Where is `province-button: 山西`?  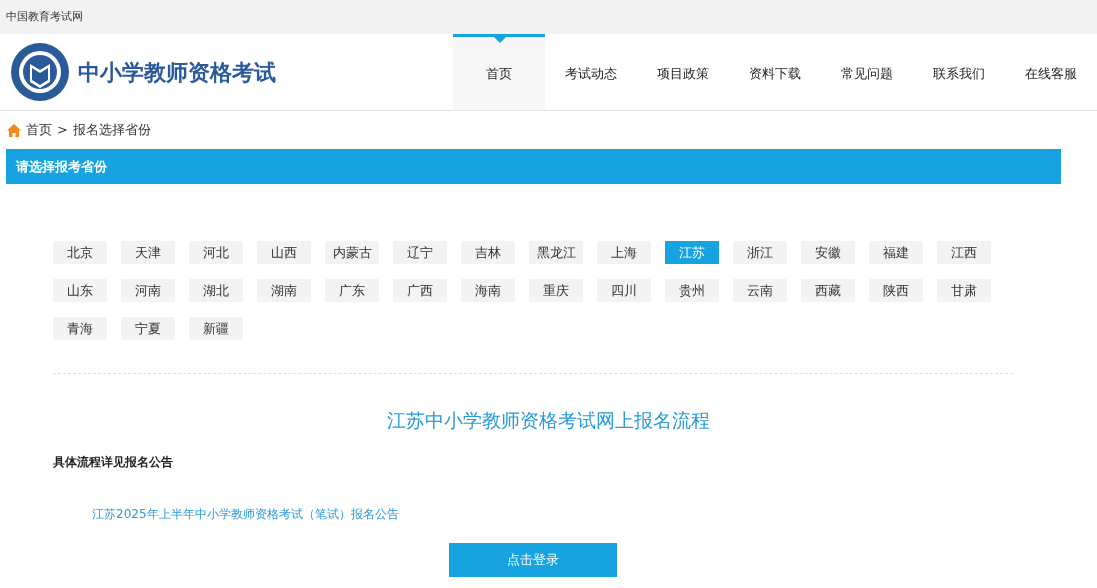 province-button: 山西 is located at coordinates (284, 252).